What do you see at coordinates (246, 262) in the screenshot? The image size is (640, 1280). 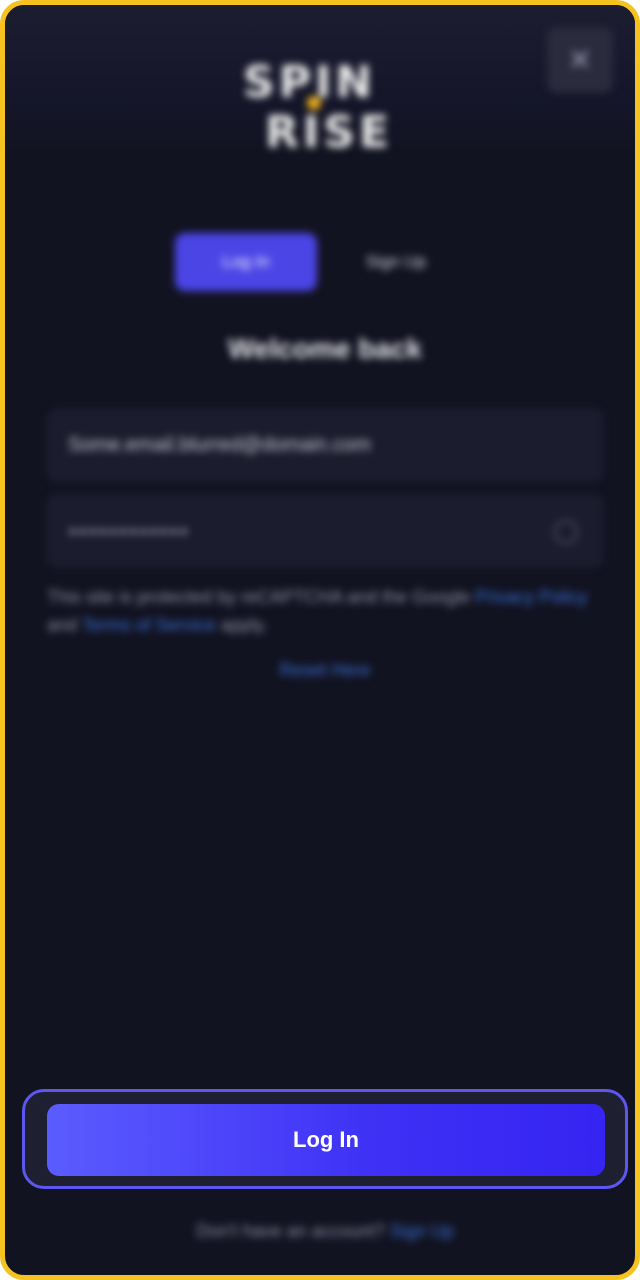 I see `tab-login: Log In` at bounding box center [246, 262].